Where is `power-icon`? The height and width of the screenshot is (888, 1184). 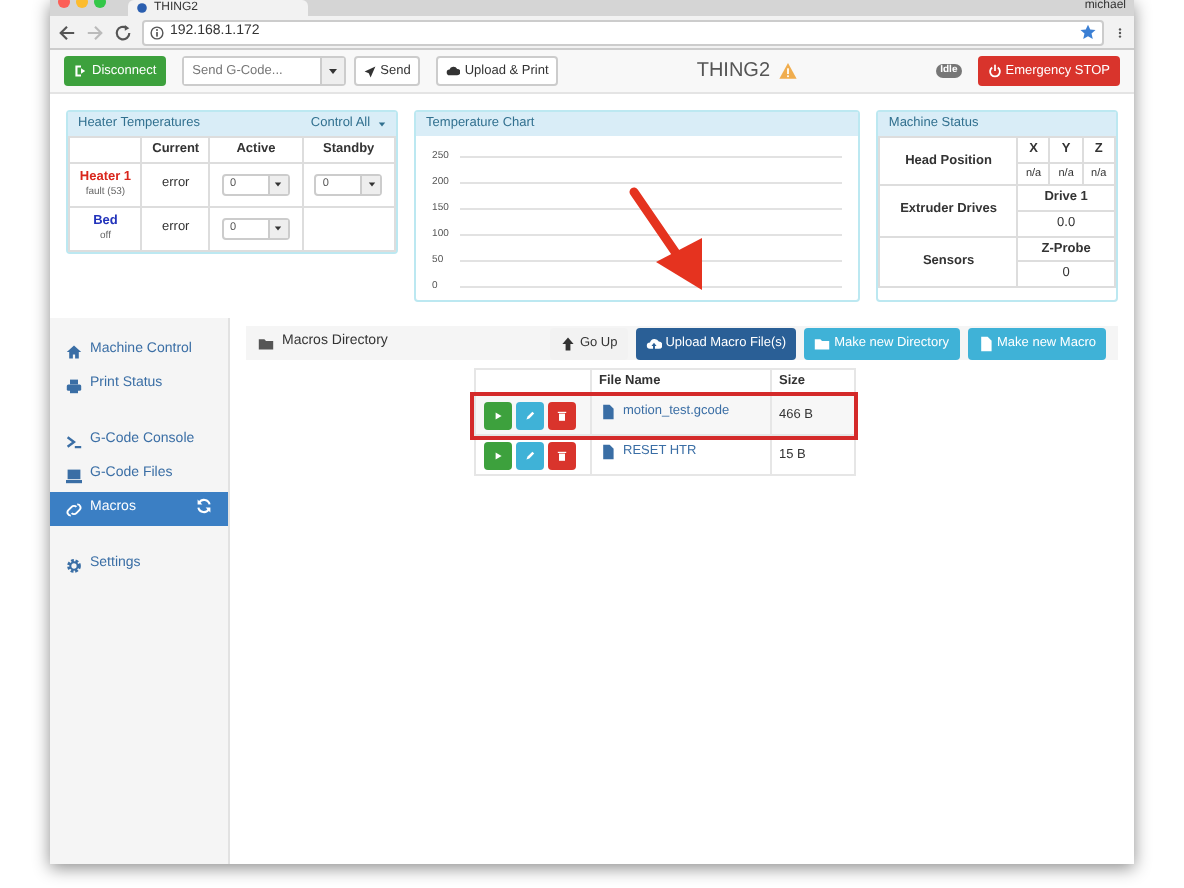
power-icon is located at coordinates (994, 71).